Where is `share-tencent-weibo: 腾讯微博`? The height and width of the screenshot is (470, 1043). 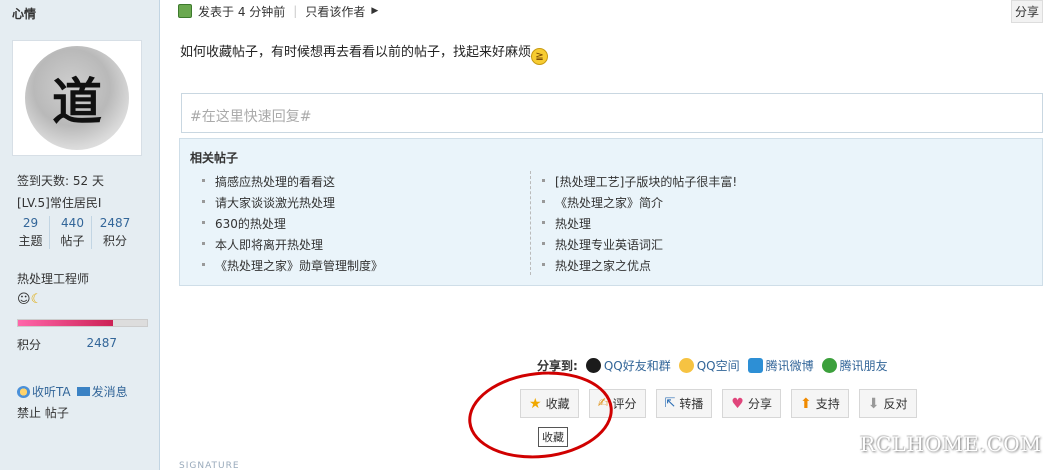 share-tencent-weibo: 腾讯微博 is located at coordinates (780, 365).